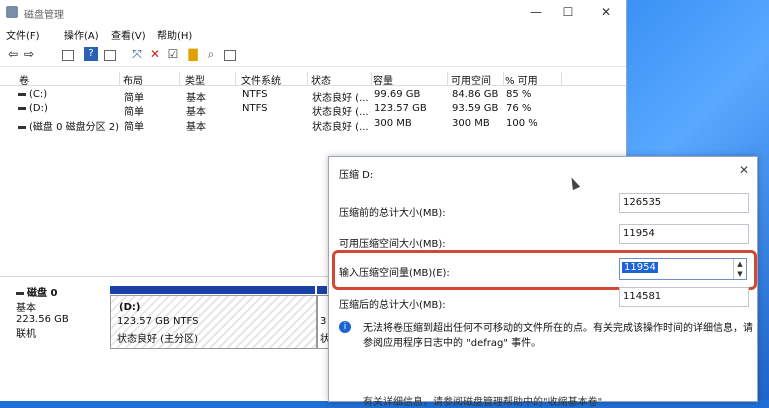  What do you see at coordinates (128, 34) in the screenshot?
I see `menu-view: 查看(V)` at bounding box center [128, 34].